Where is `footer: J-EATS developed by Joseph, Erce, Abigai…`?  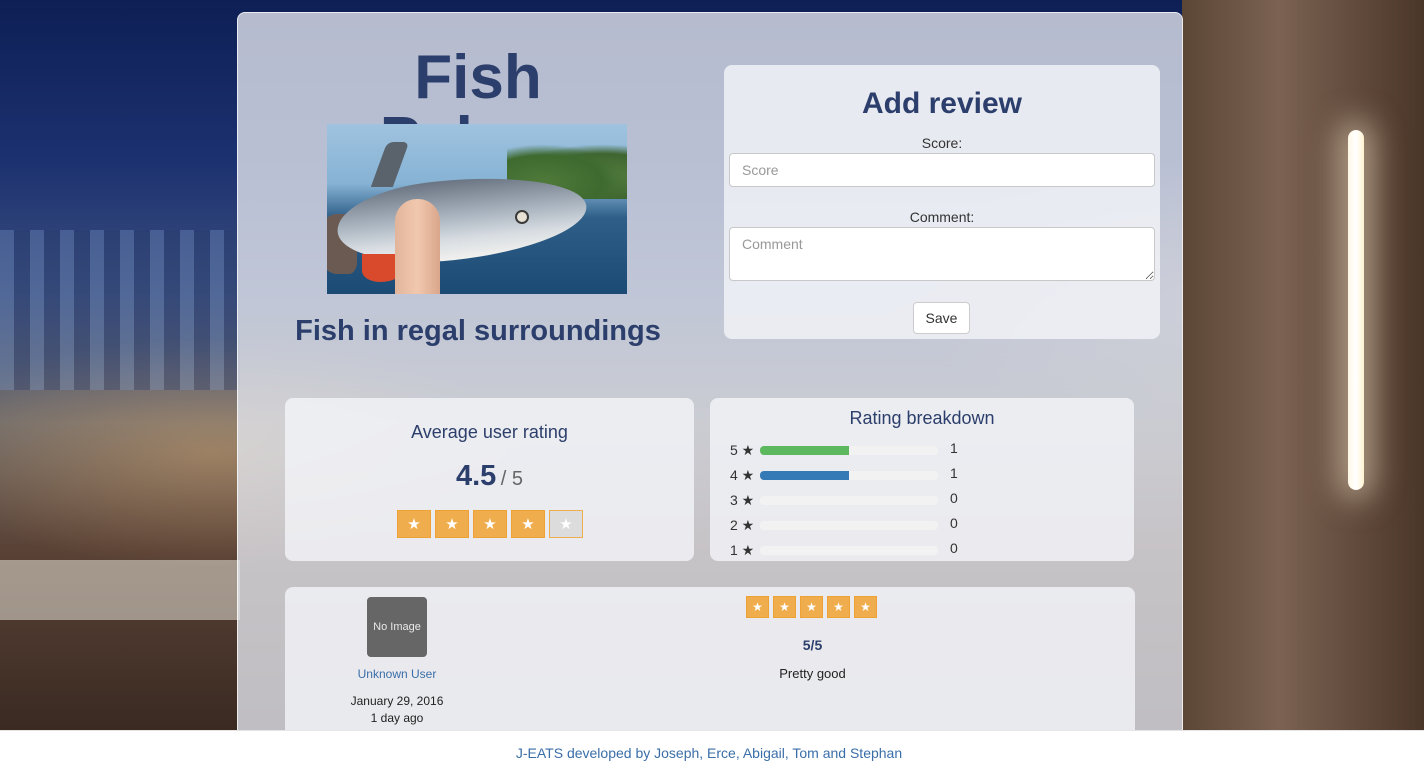 footer: J-EATS developed by Joseph, Erce, Abigai… is located at coordinates (712, 746).